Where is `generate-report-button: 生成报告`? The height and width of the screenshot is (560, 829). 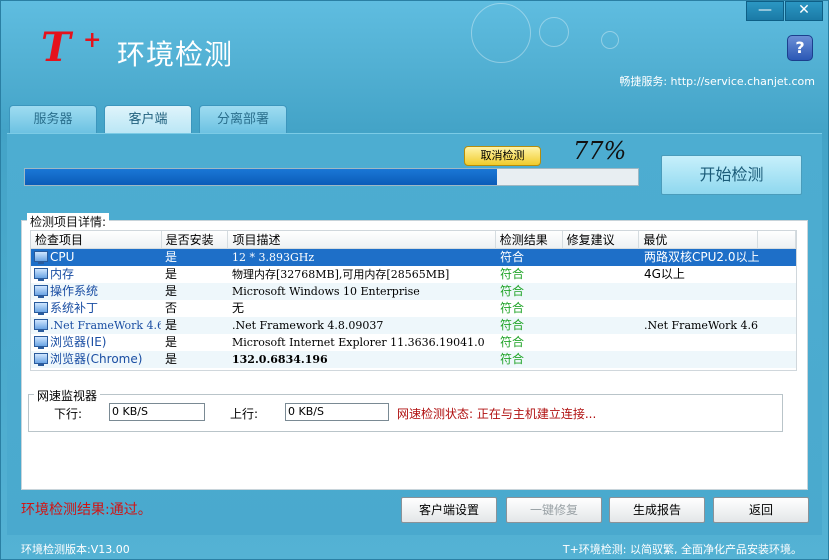 generate-report-button: 生成报告 is located at coordinates (657, 510).